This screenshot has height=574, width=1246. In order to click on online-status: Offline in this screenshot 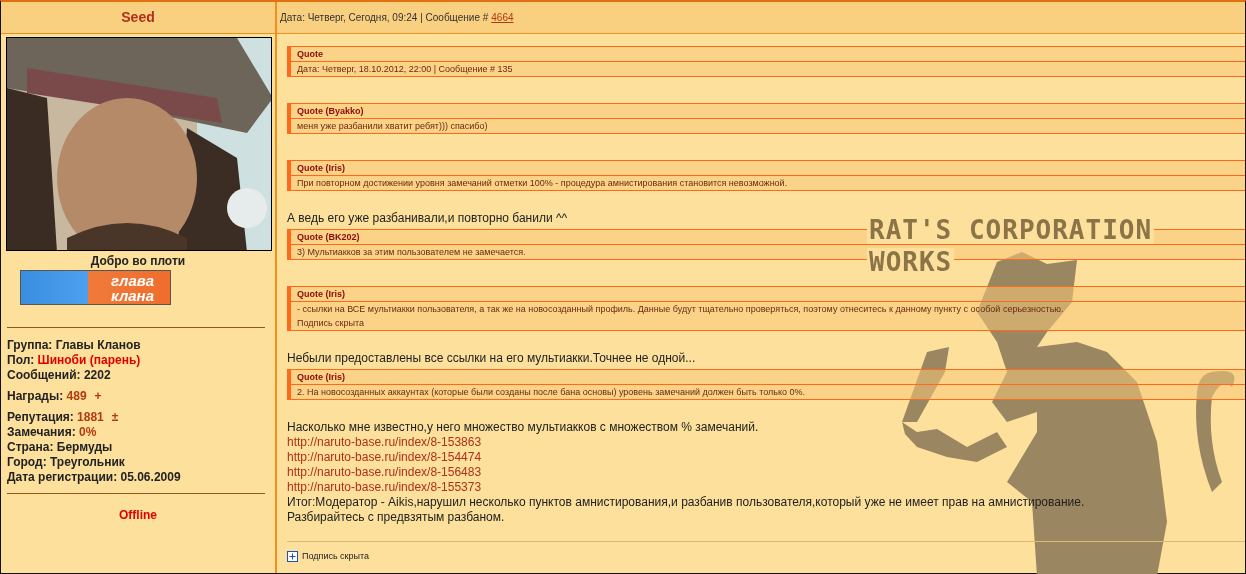, I will do `click(138, 515)`.